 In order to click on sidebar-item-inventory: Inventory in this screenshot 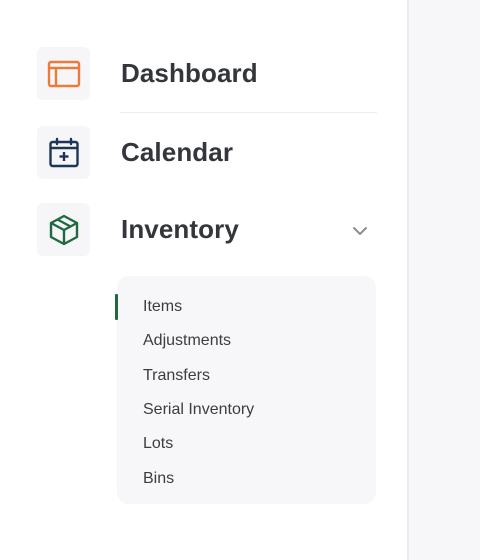, I will do `click(207, 229)`.